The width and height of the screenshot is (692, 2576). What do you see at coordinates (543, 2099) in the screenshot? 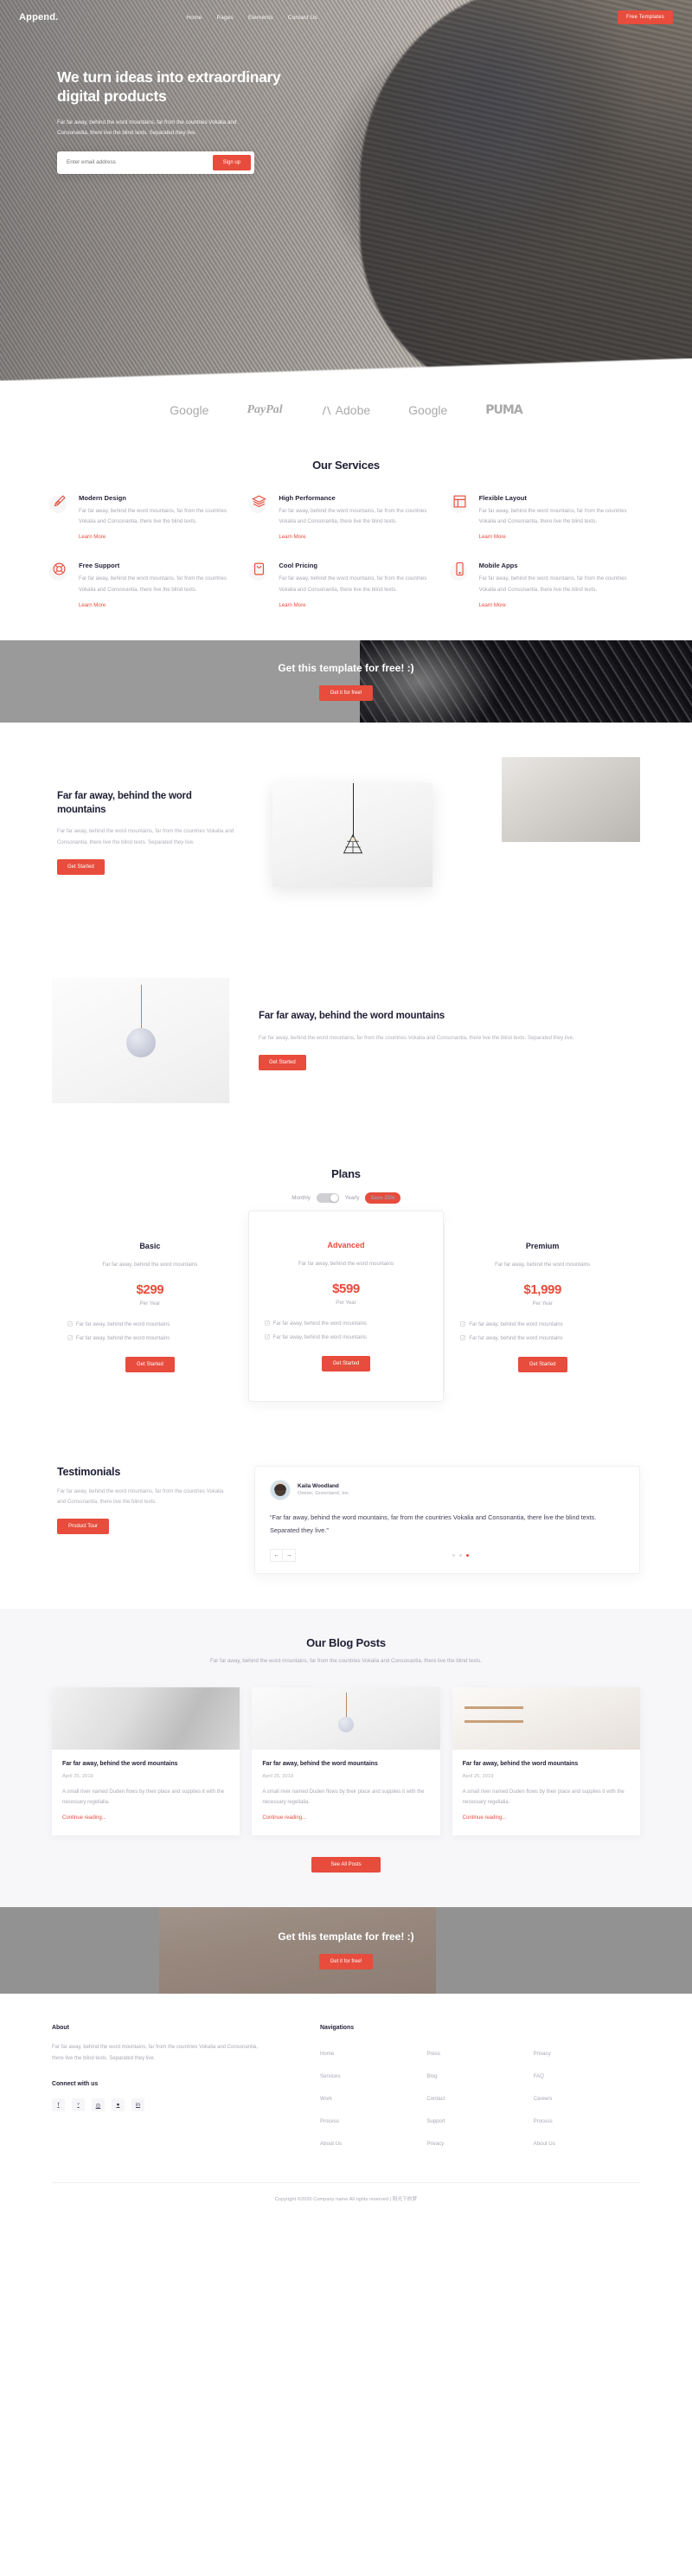
I see `footer-link: Careers` at bounding box center [543, 2099].